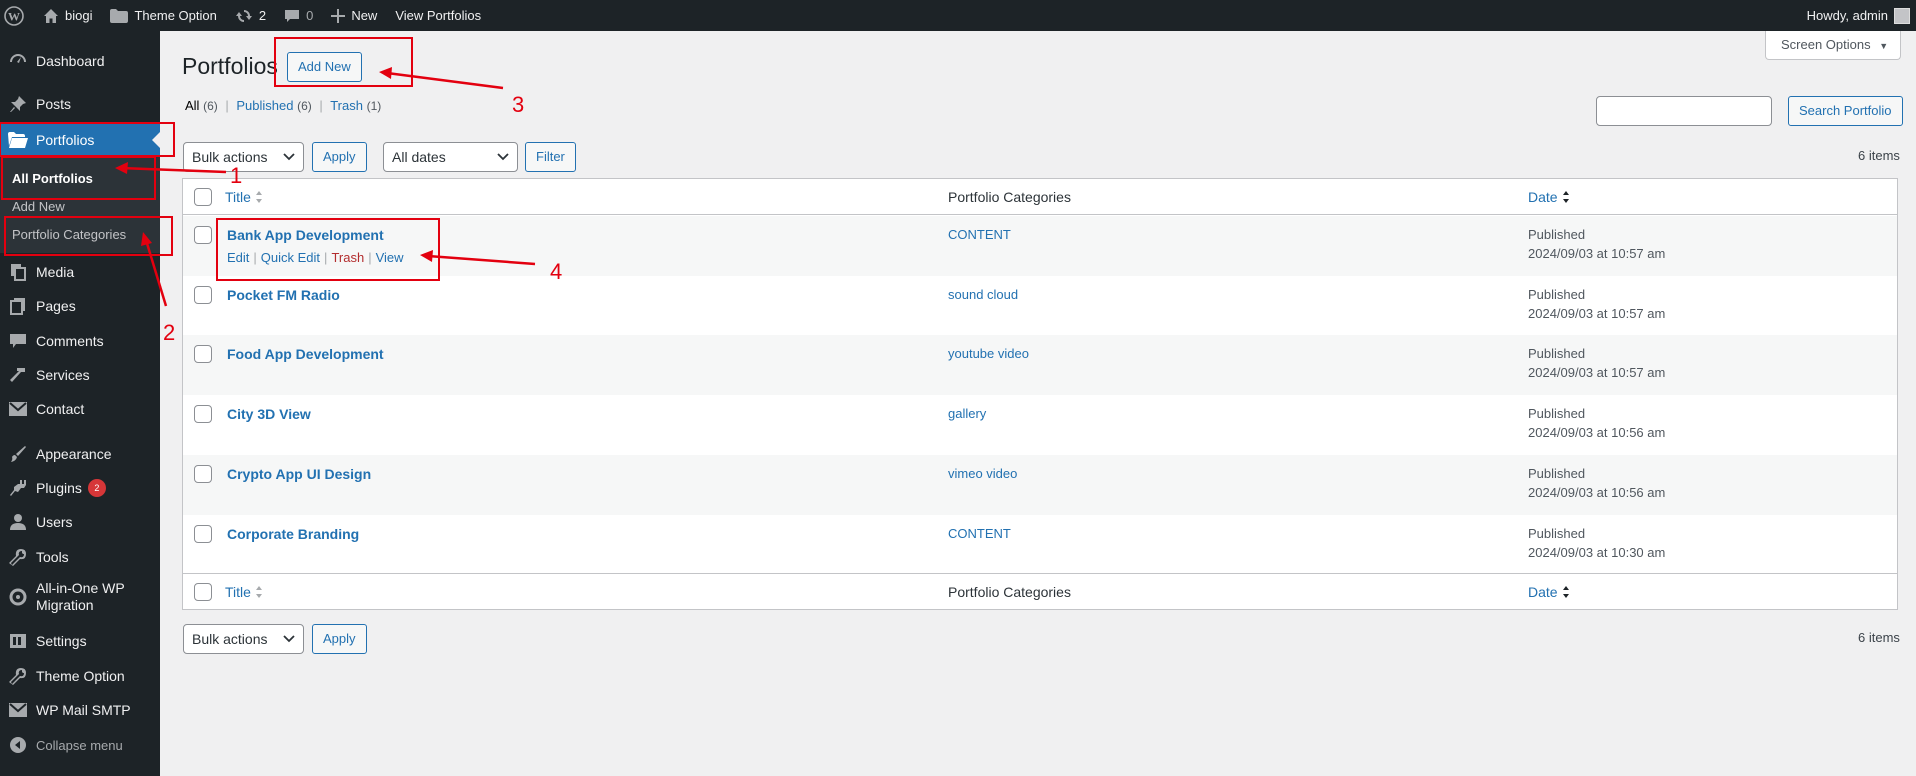 The width and height of the screenshot is (1916, 776). I want to click on menu-theme-option: Theme Option, so click(80, 675).